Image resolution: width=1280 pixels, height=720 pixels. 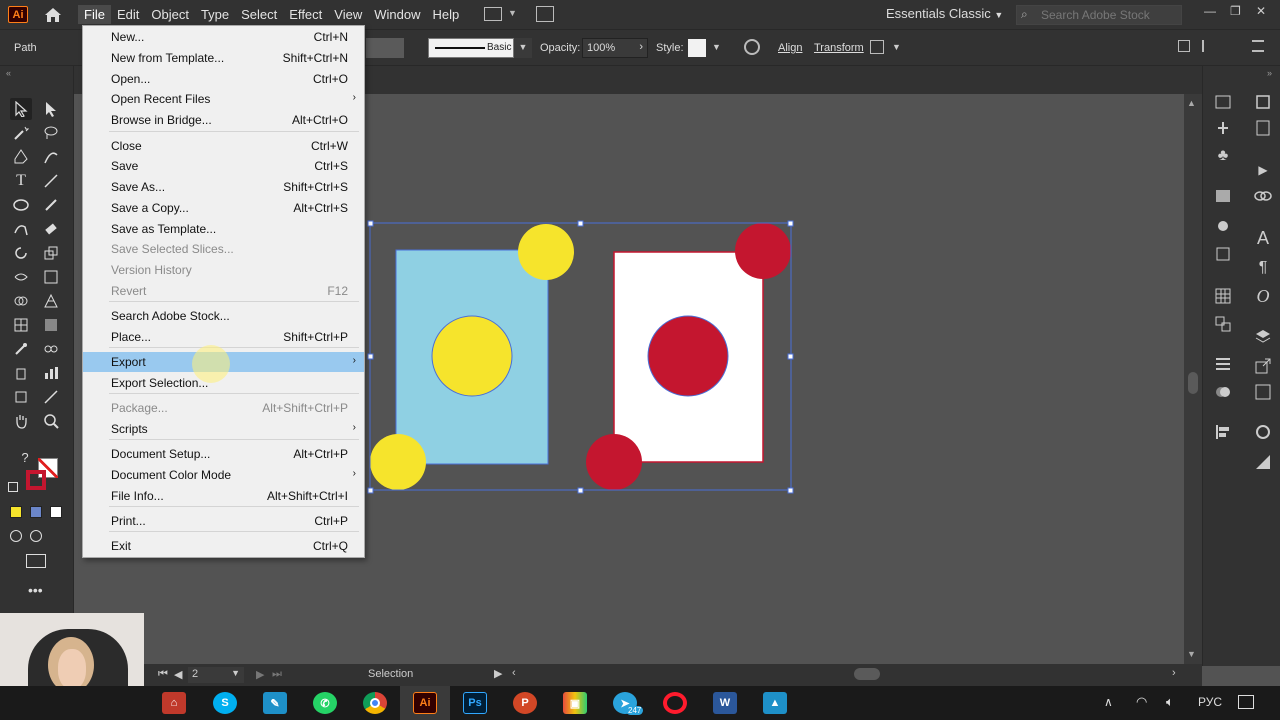 What do you see at coordinates (1193, 383) in the screenshot?
I see `scroll-thumb` at bounding box center [1193, 383].